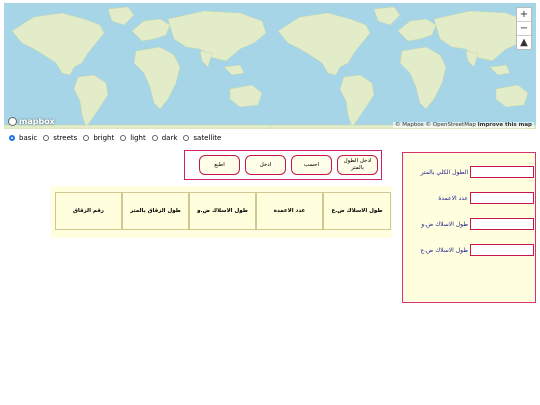 Image resolution: width=540 pixels, height=405 pixels. What do you see at coordinates (154, 138) in the screenshot?
I see `radio-dark` at bounding box center [154, 138].